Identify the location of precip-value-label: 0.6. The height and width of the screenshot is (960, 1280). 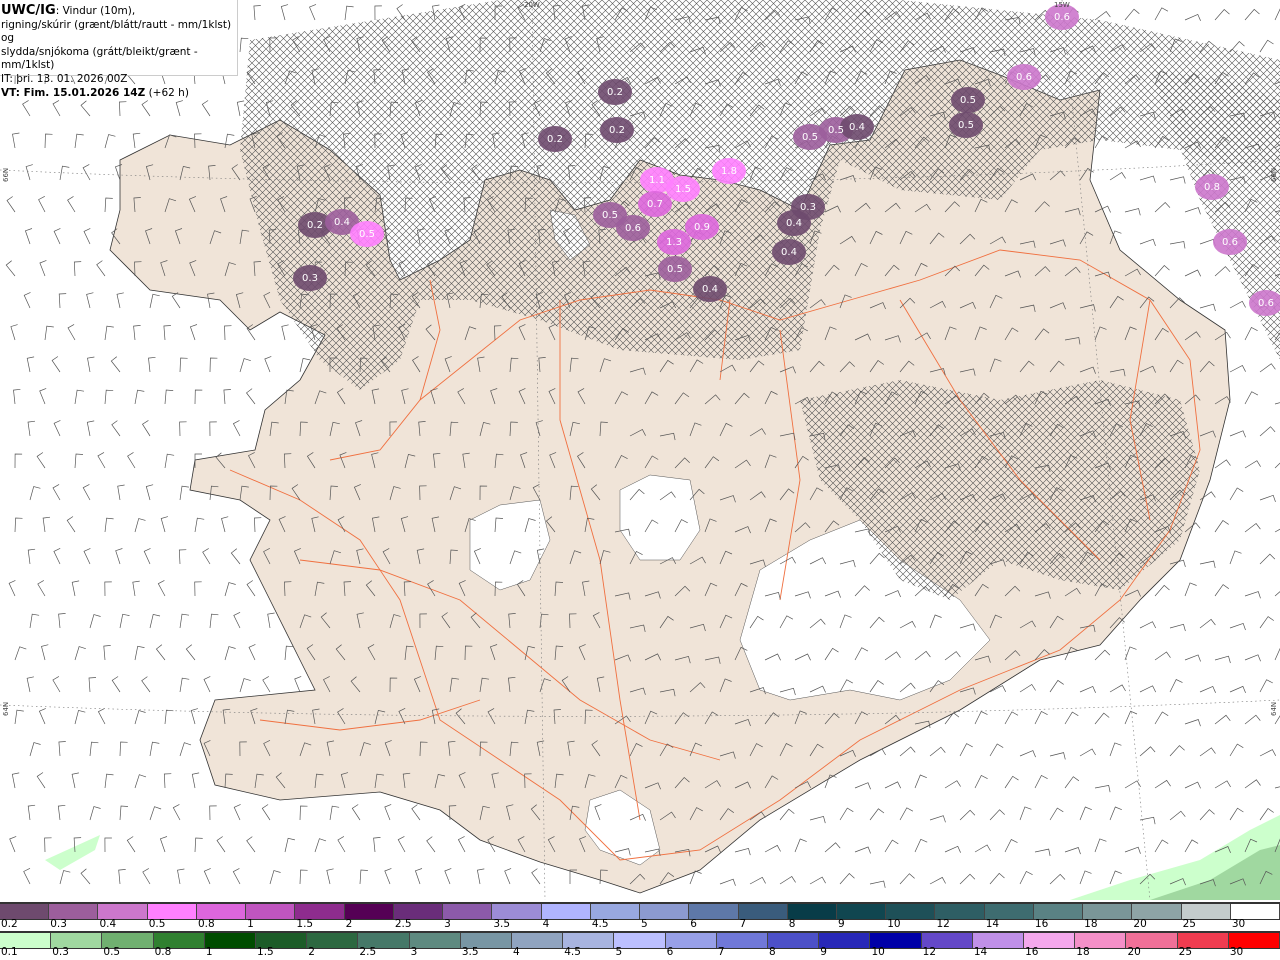
(1024, 77).